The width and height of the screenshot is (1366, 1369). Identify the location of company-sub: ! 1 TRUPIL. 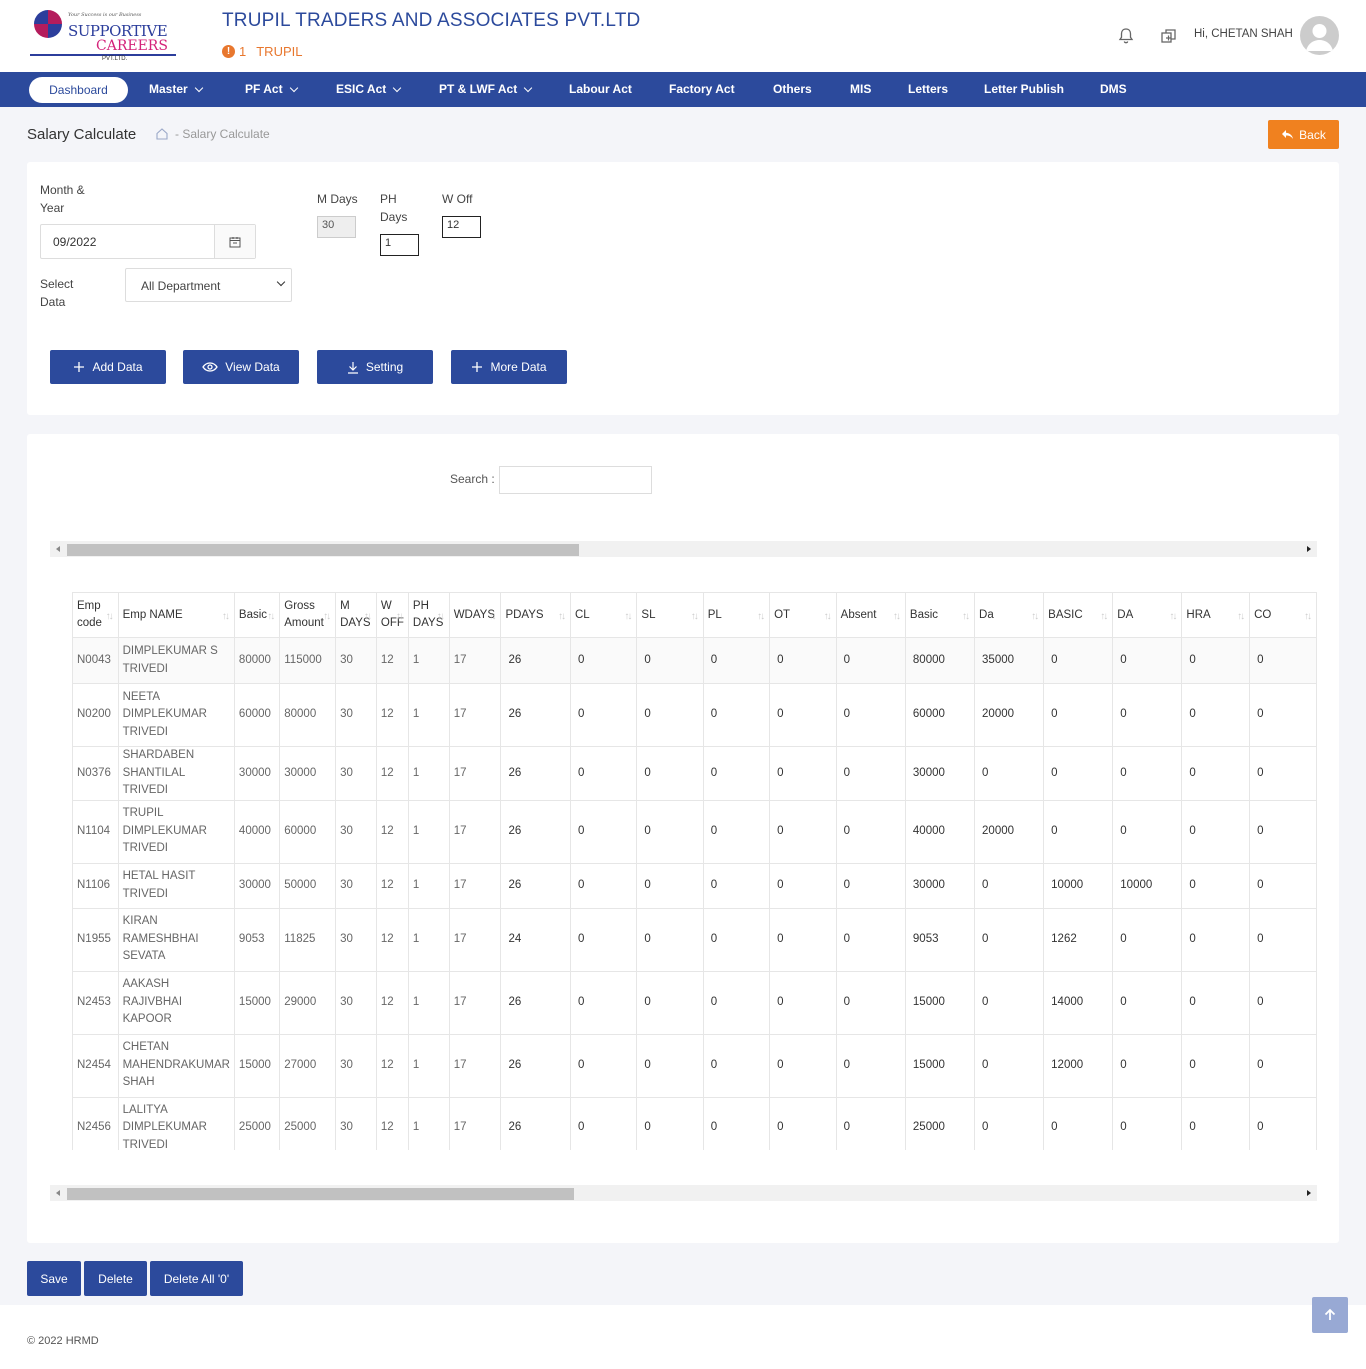
(262, 51).